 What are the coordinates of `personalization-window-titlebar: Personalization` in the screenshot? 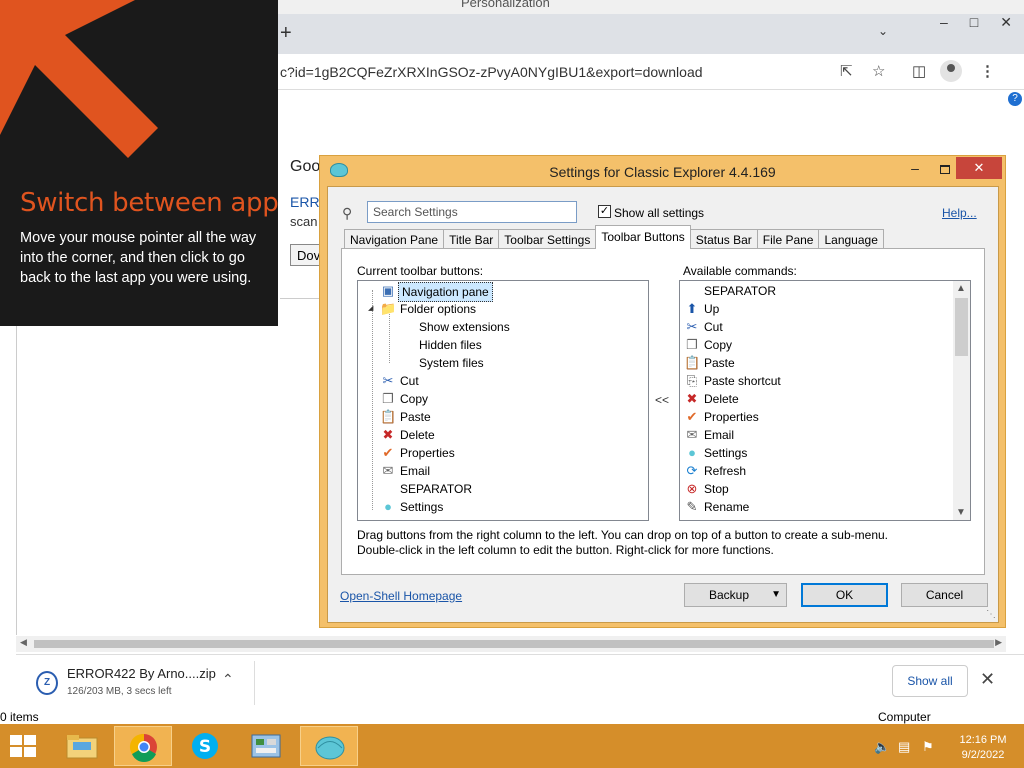 It's located at (651, 7).